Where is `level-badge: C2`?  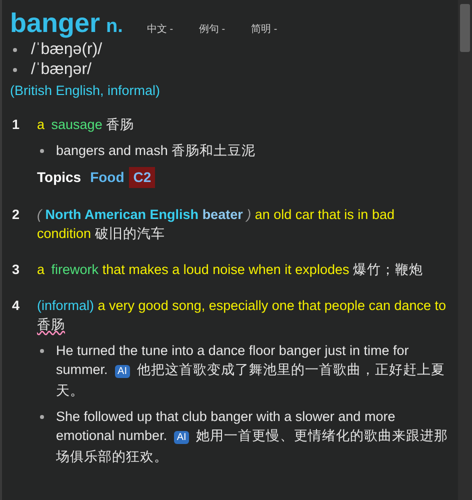
level-badge: C2 is located at coordinates (142, 177).